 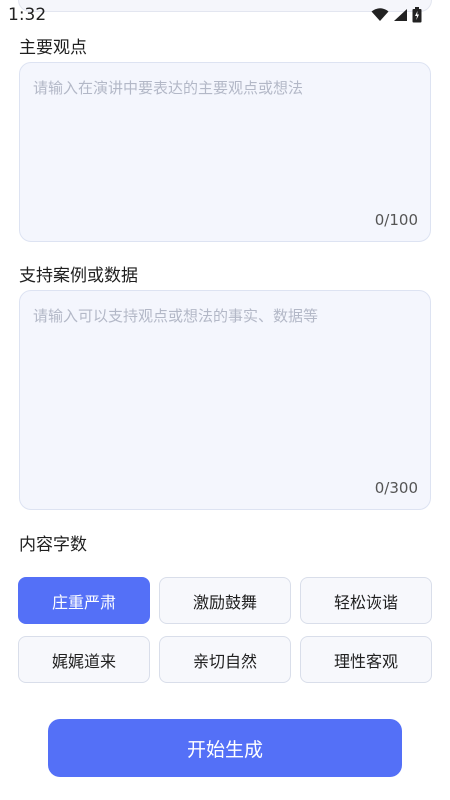 I want to click on tone-option-solemn: 庄重严肃, so click(x=84, y=600).